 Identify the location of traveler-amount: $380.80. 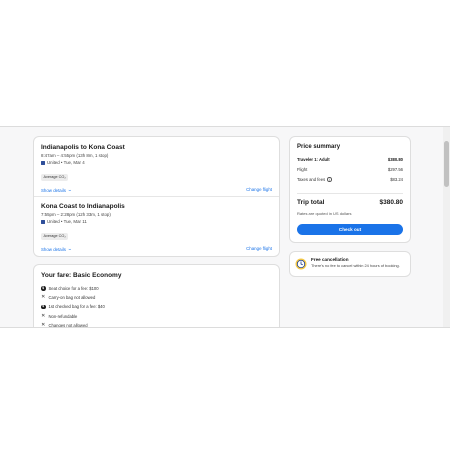
(395, 159).